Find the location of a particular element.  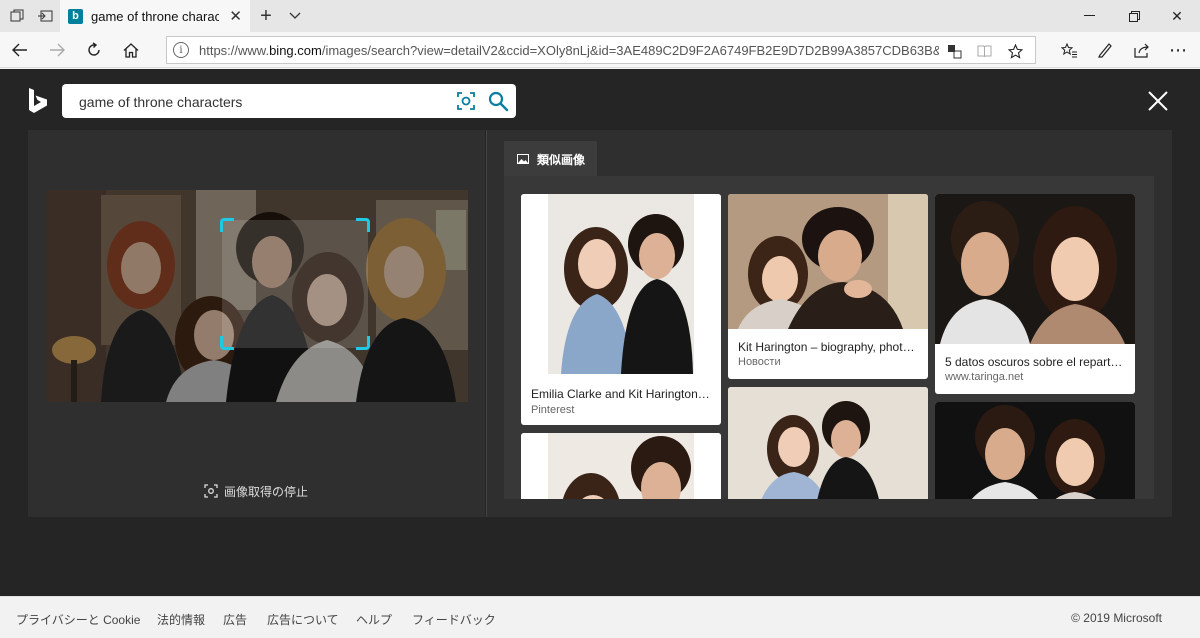

search-icon is located at coordinates (498, 101).